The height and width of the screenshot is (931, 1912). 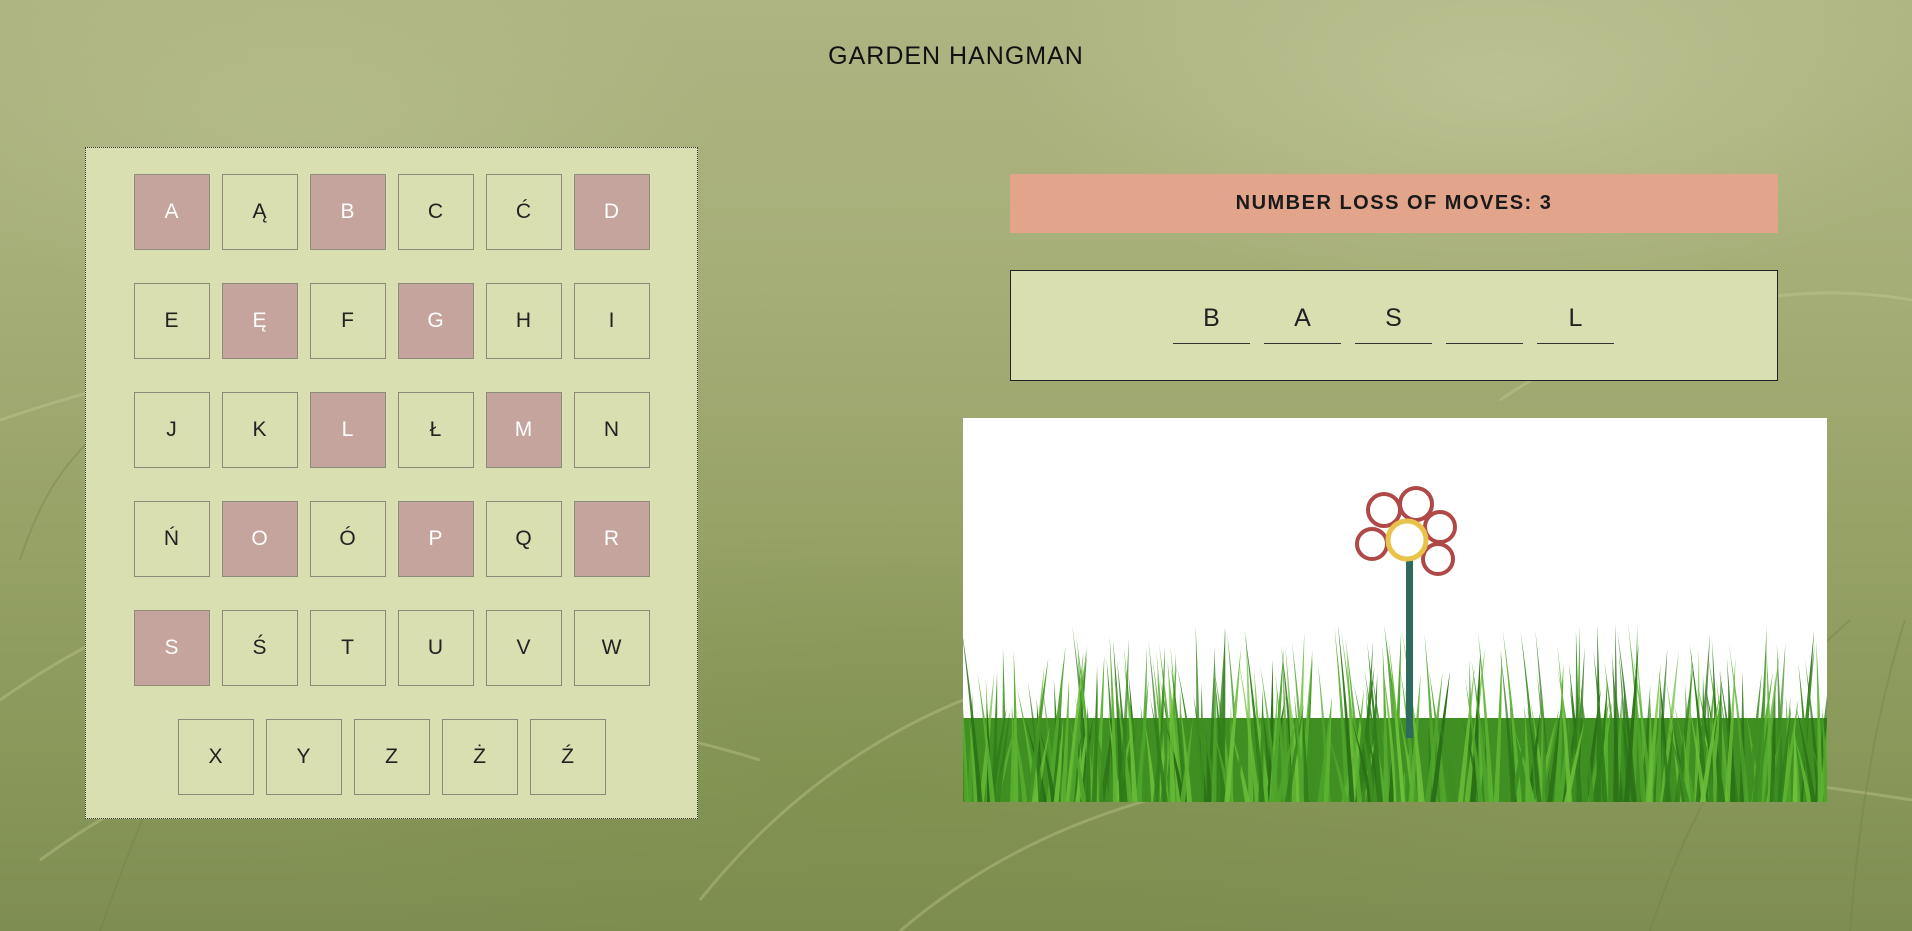 What do you see at coordinates (391, 430) in the screenshot?
I see `keyboard-row: JKLŁMN` at bounding box center [391, 430].